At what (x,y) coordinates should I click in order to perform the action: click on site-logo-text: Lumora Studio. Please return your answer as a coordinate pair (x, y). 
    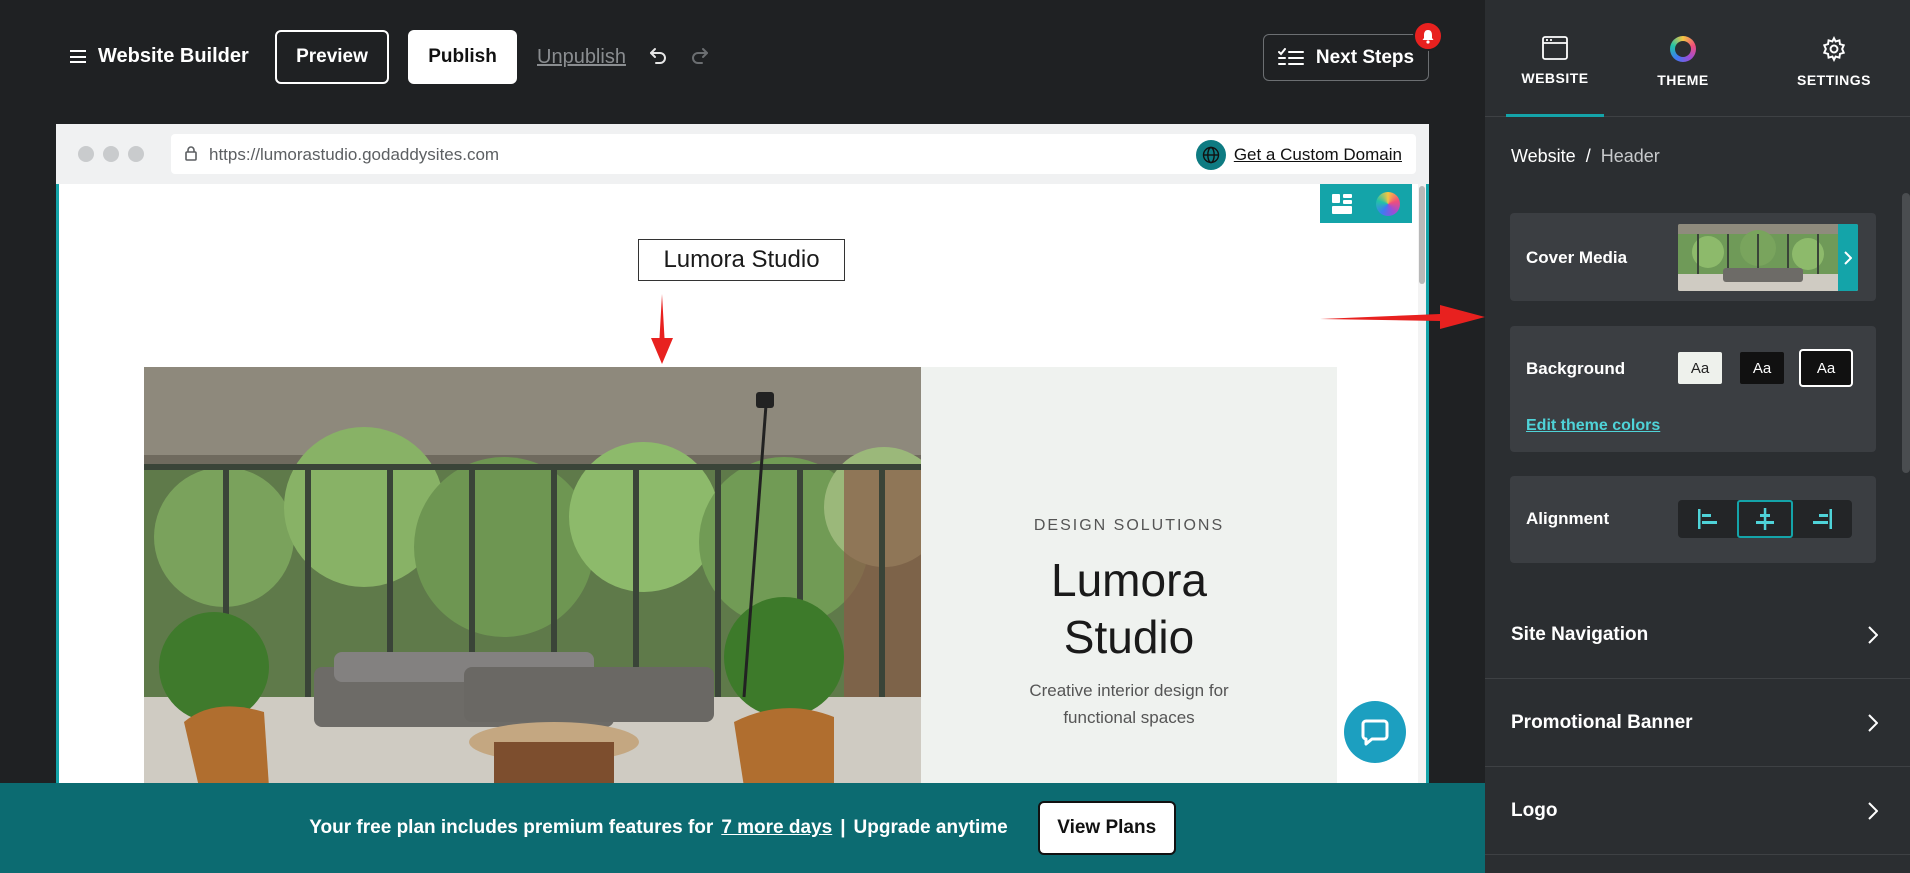
    Looking at the image, I should click on (741, 260).